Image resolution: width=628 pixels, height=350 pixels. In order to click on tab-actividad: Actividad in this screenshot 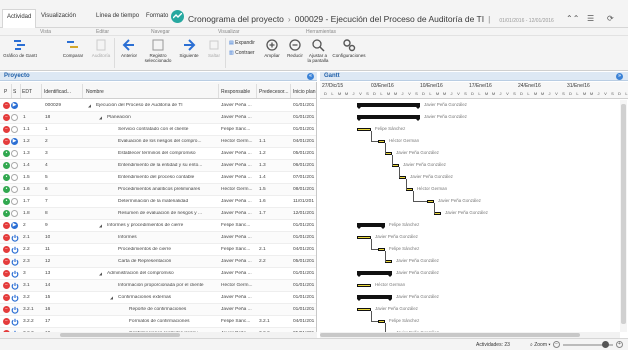, I will do `click(19, 18)`.